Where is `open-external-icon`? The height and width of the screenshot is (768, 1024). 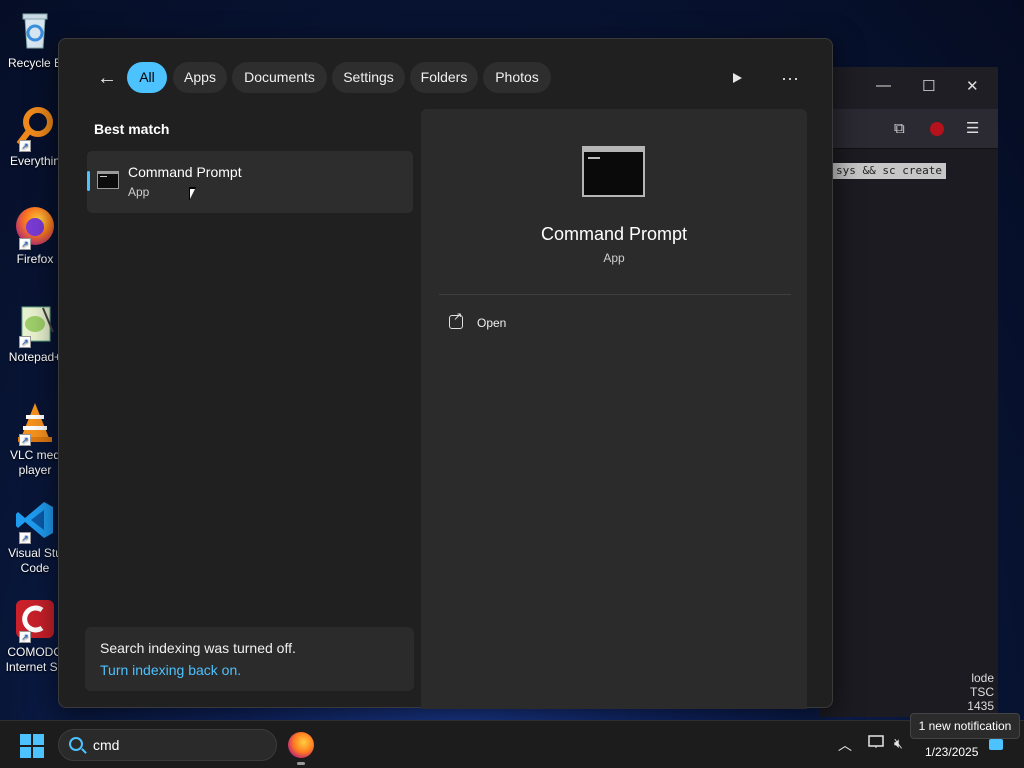 open-external-icon is located at coordinates (456, 319).